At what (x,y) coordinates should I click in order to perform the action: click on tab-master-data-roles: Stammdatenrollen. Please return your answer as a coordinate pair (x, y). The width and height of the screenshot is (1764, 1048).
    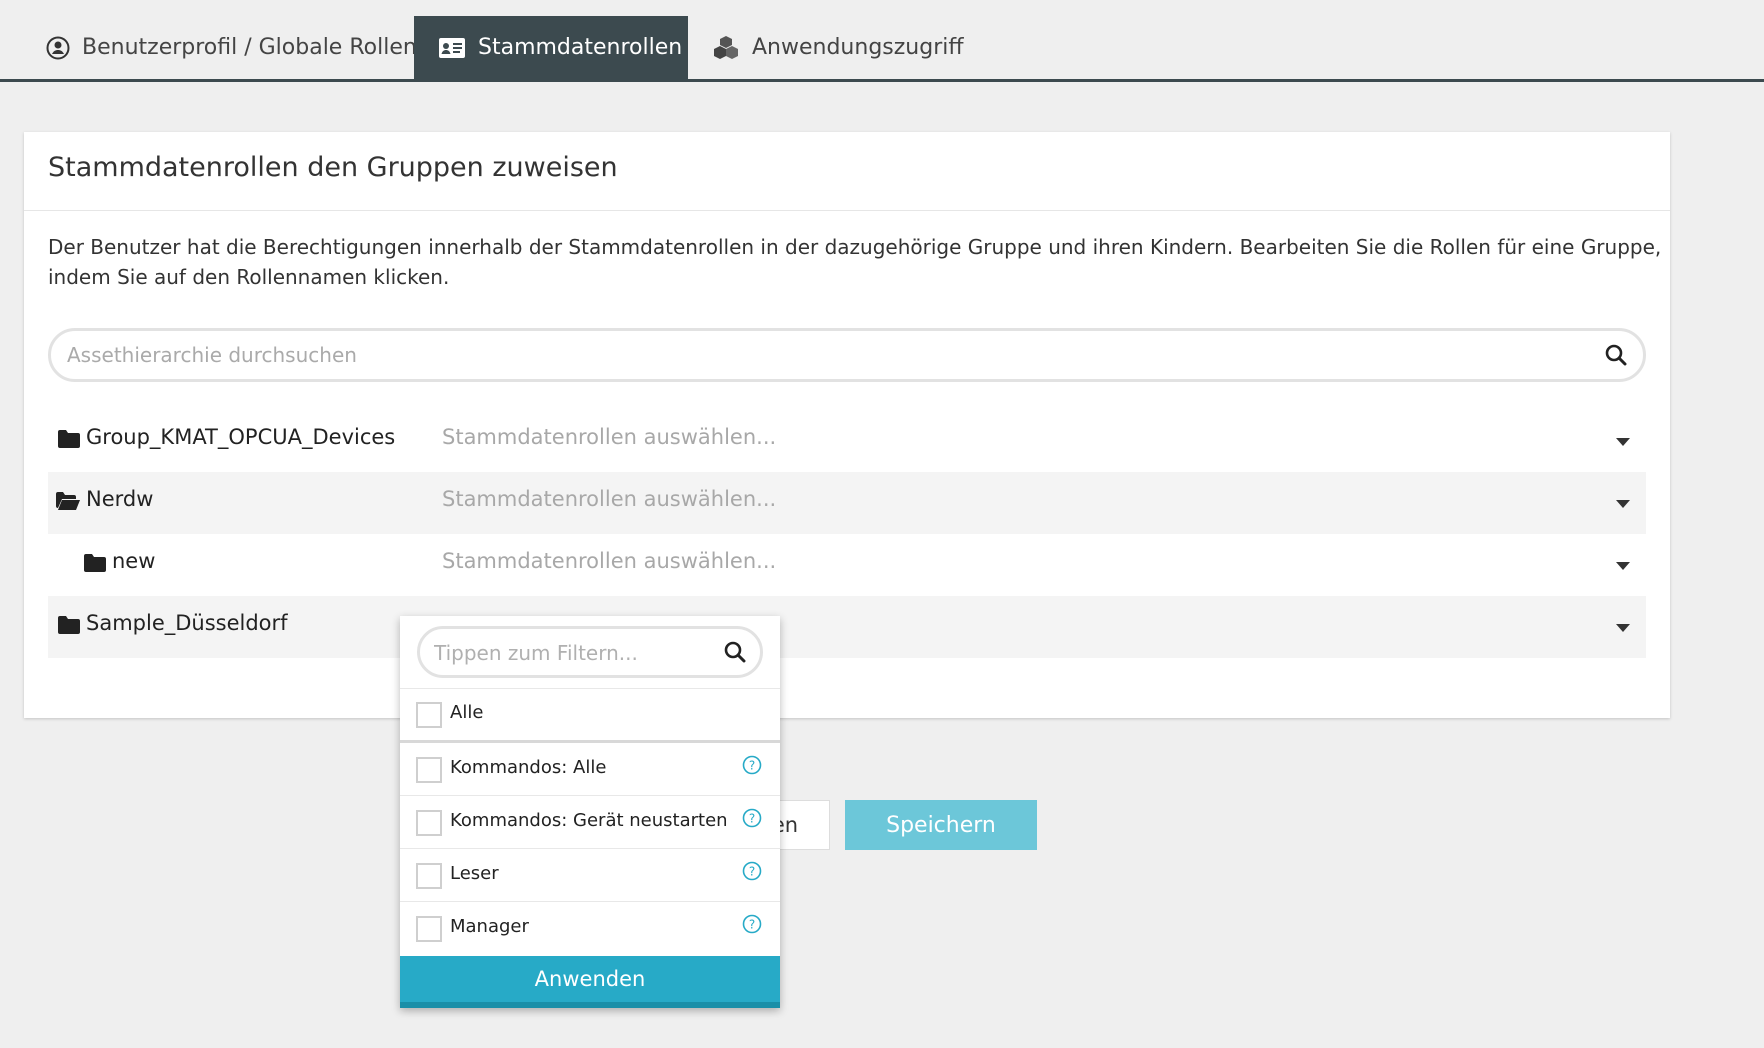
    Looking at the image, I should click on (551, 47).